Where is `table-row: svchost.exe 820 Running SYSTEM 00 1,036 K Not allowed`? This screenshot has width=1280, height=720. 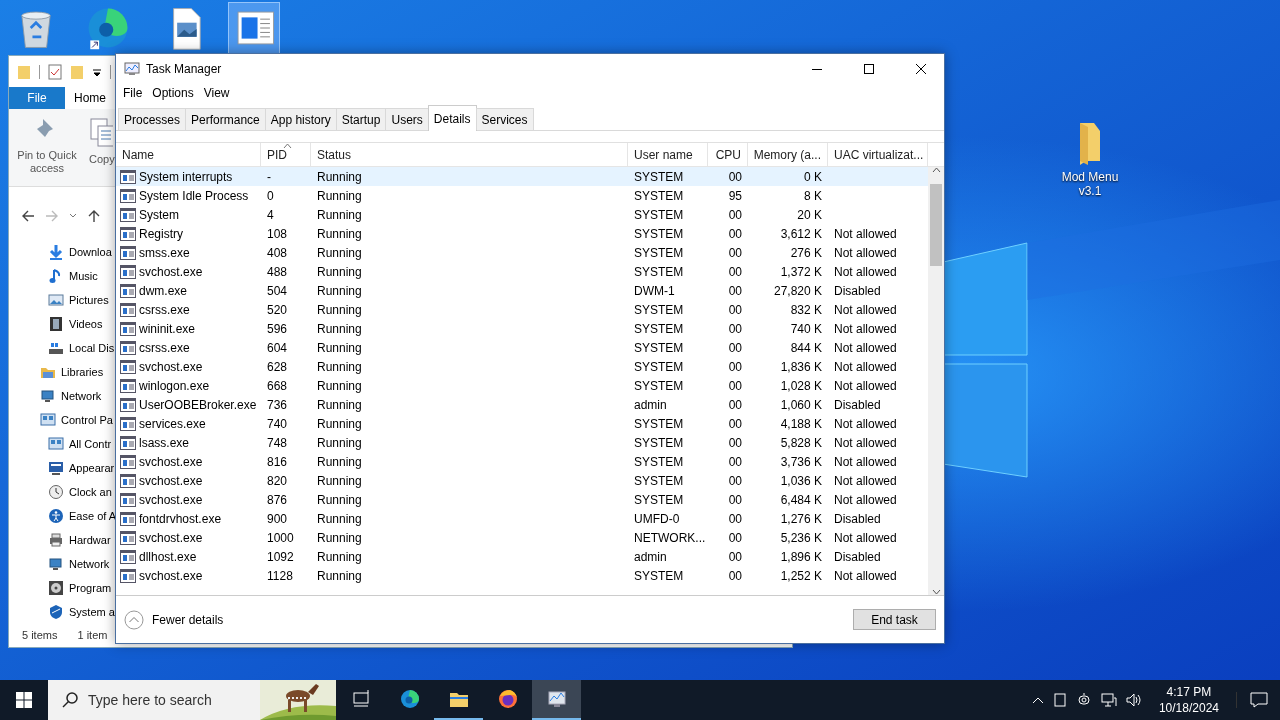 table-row: svchost.exe 820 Running SYSTEM 00 1,036 K Not allowed is located at coordinates (522, 480).